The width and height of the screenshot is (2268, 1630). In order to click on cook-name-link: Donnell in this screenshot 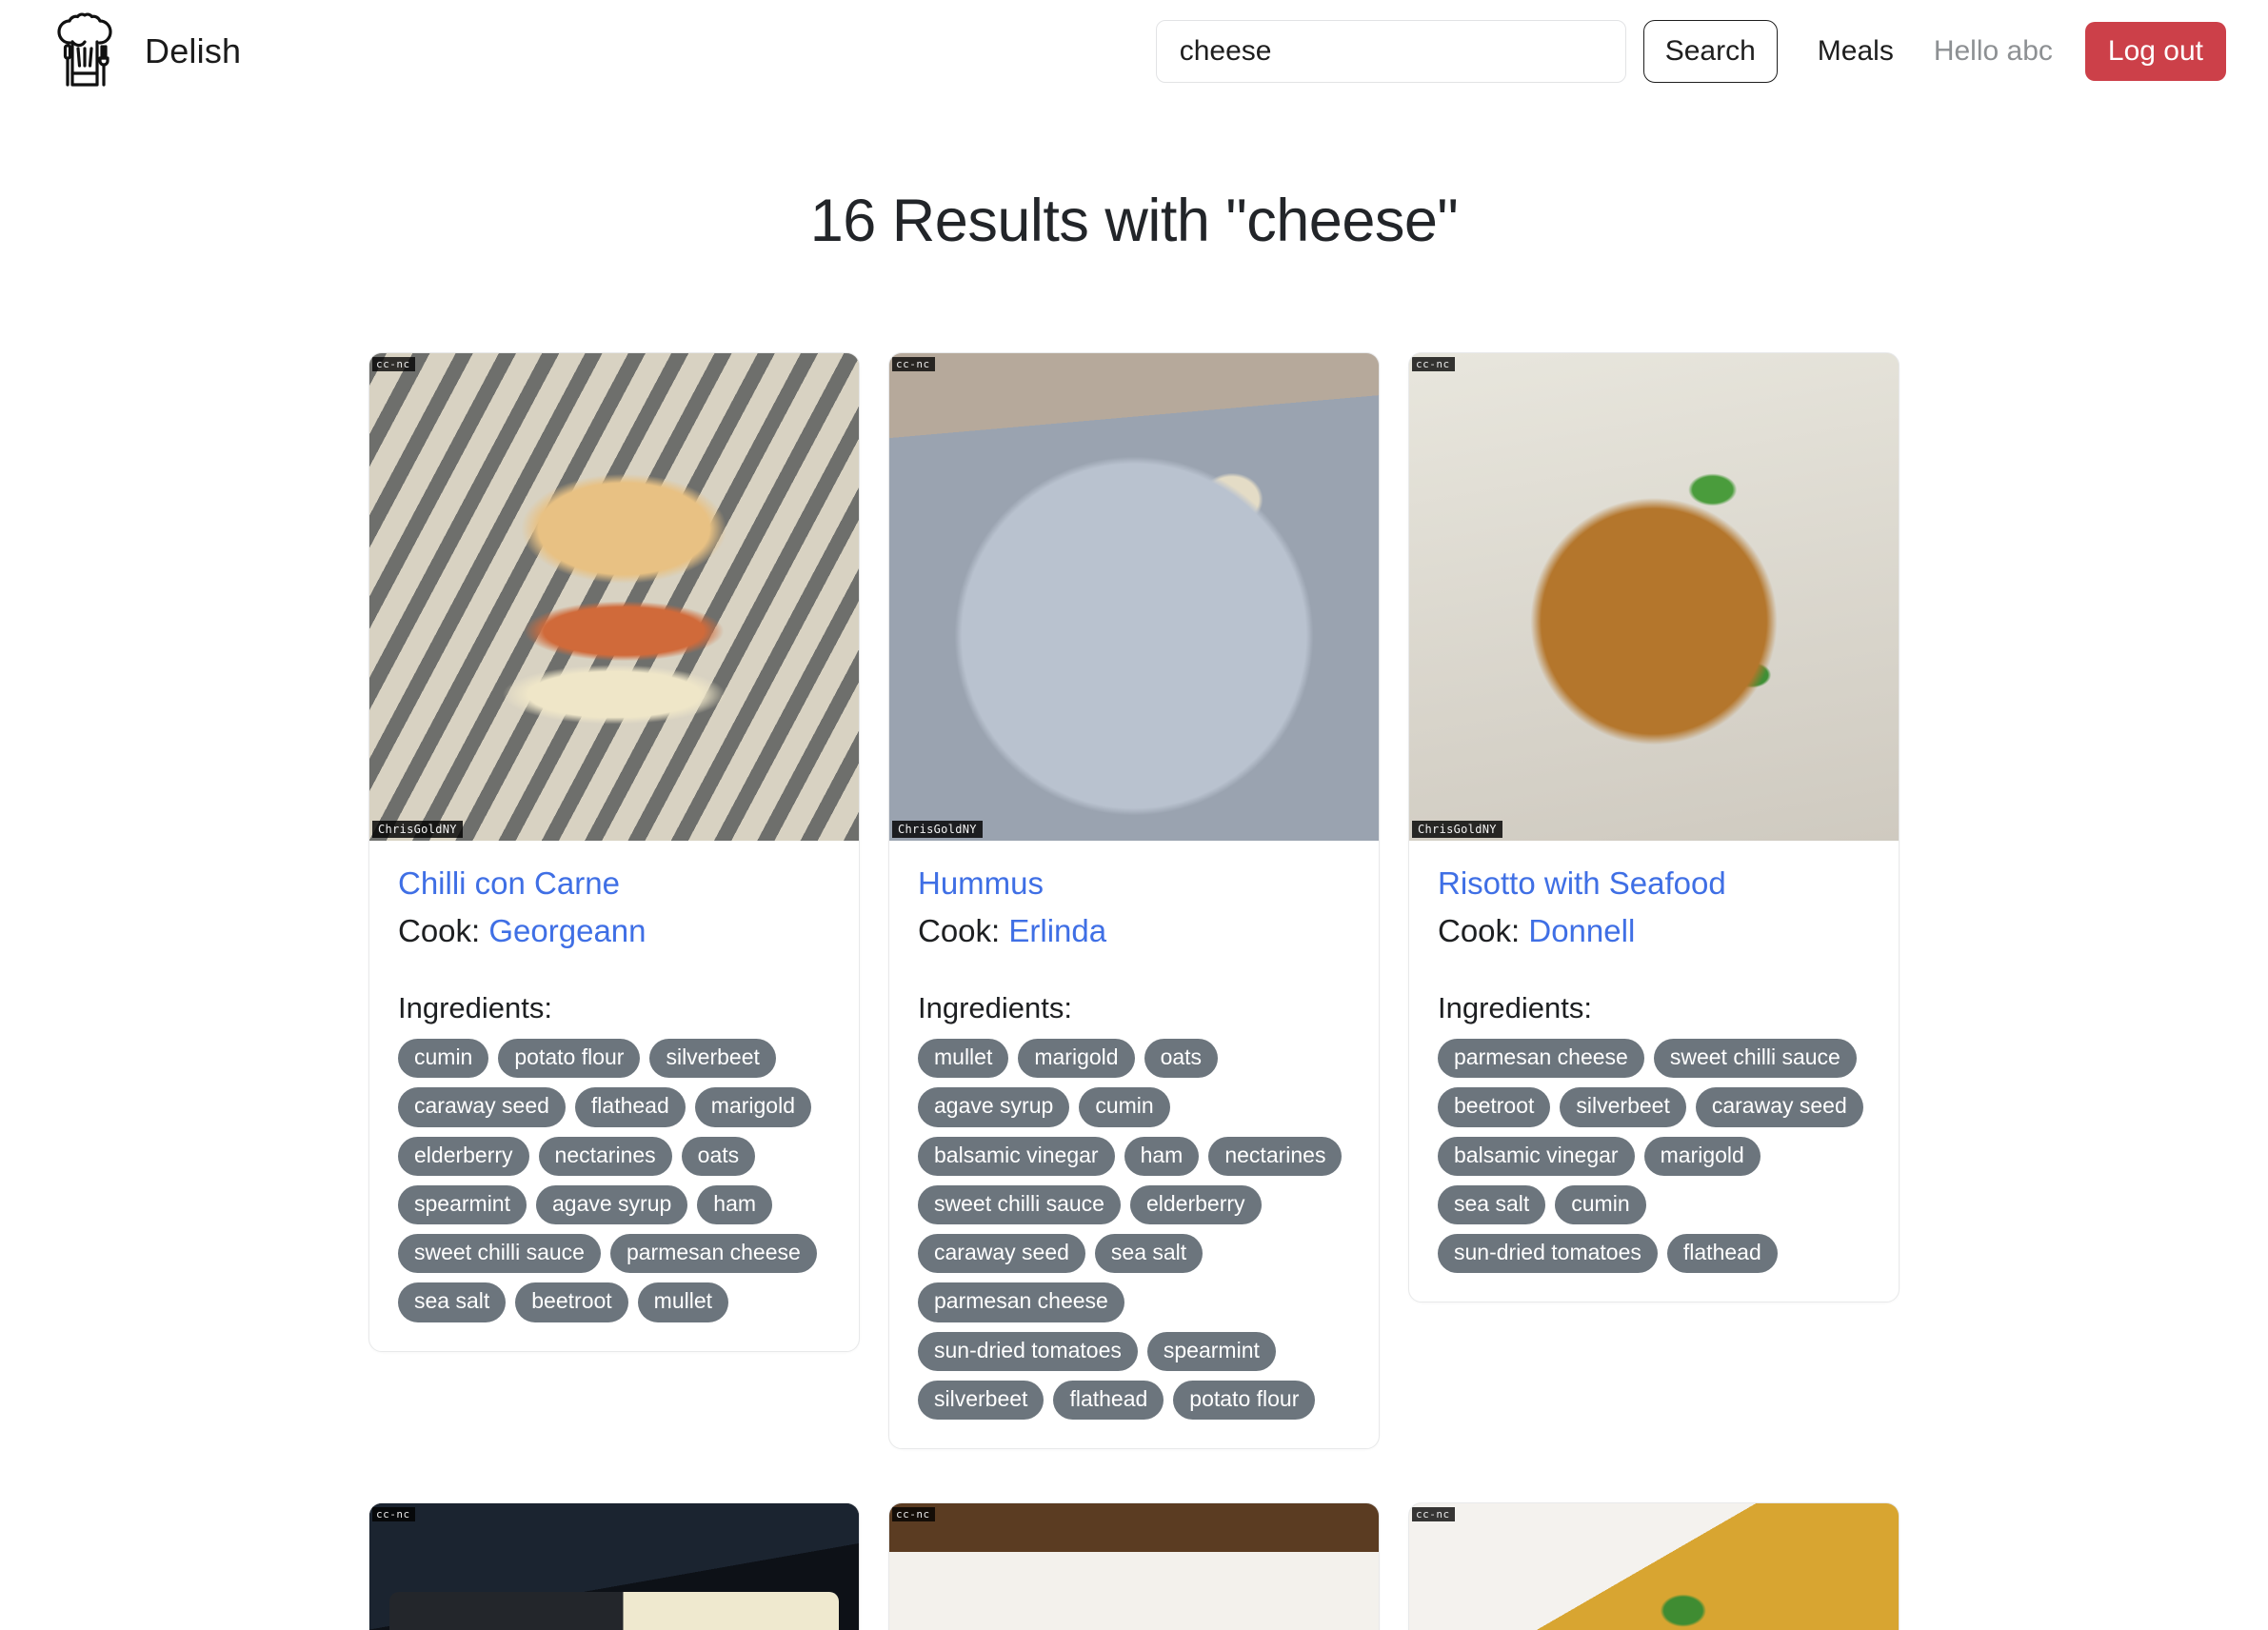, I will do `click(1581, 930)`.